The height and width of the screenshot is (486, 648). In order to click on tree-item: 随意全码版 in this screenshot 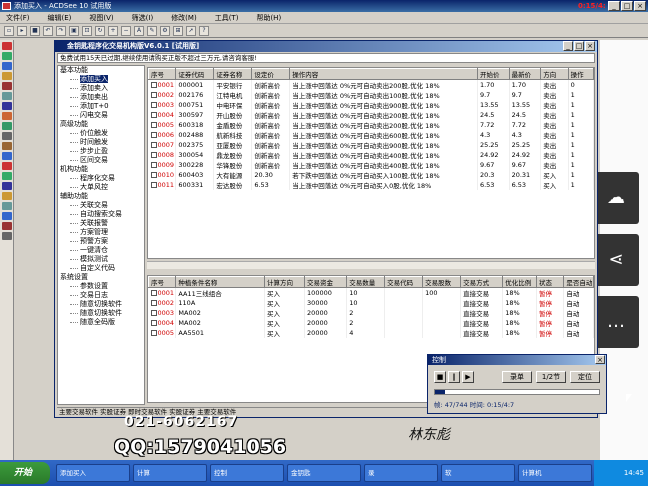, I will do `click(101, 322)`.